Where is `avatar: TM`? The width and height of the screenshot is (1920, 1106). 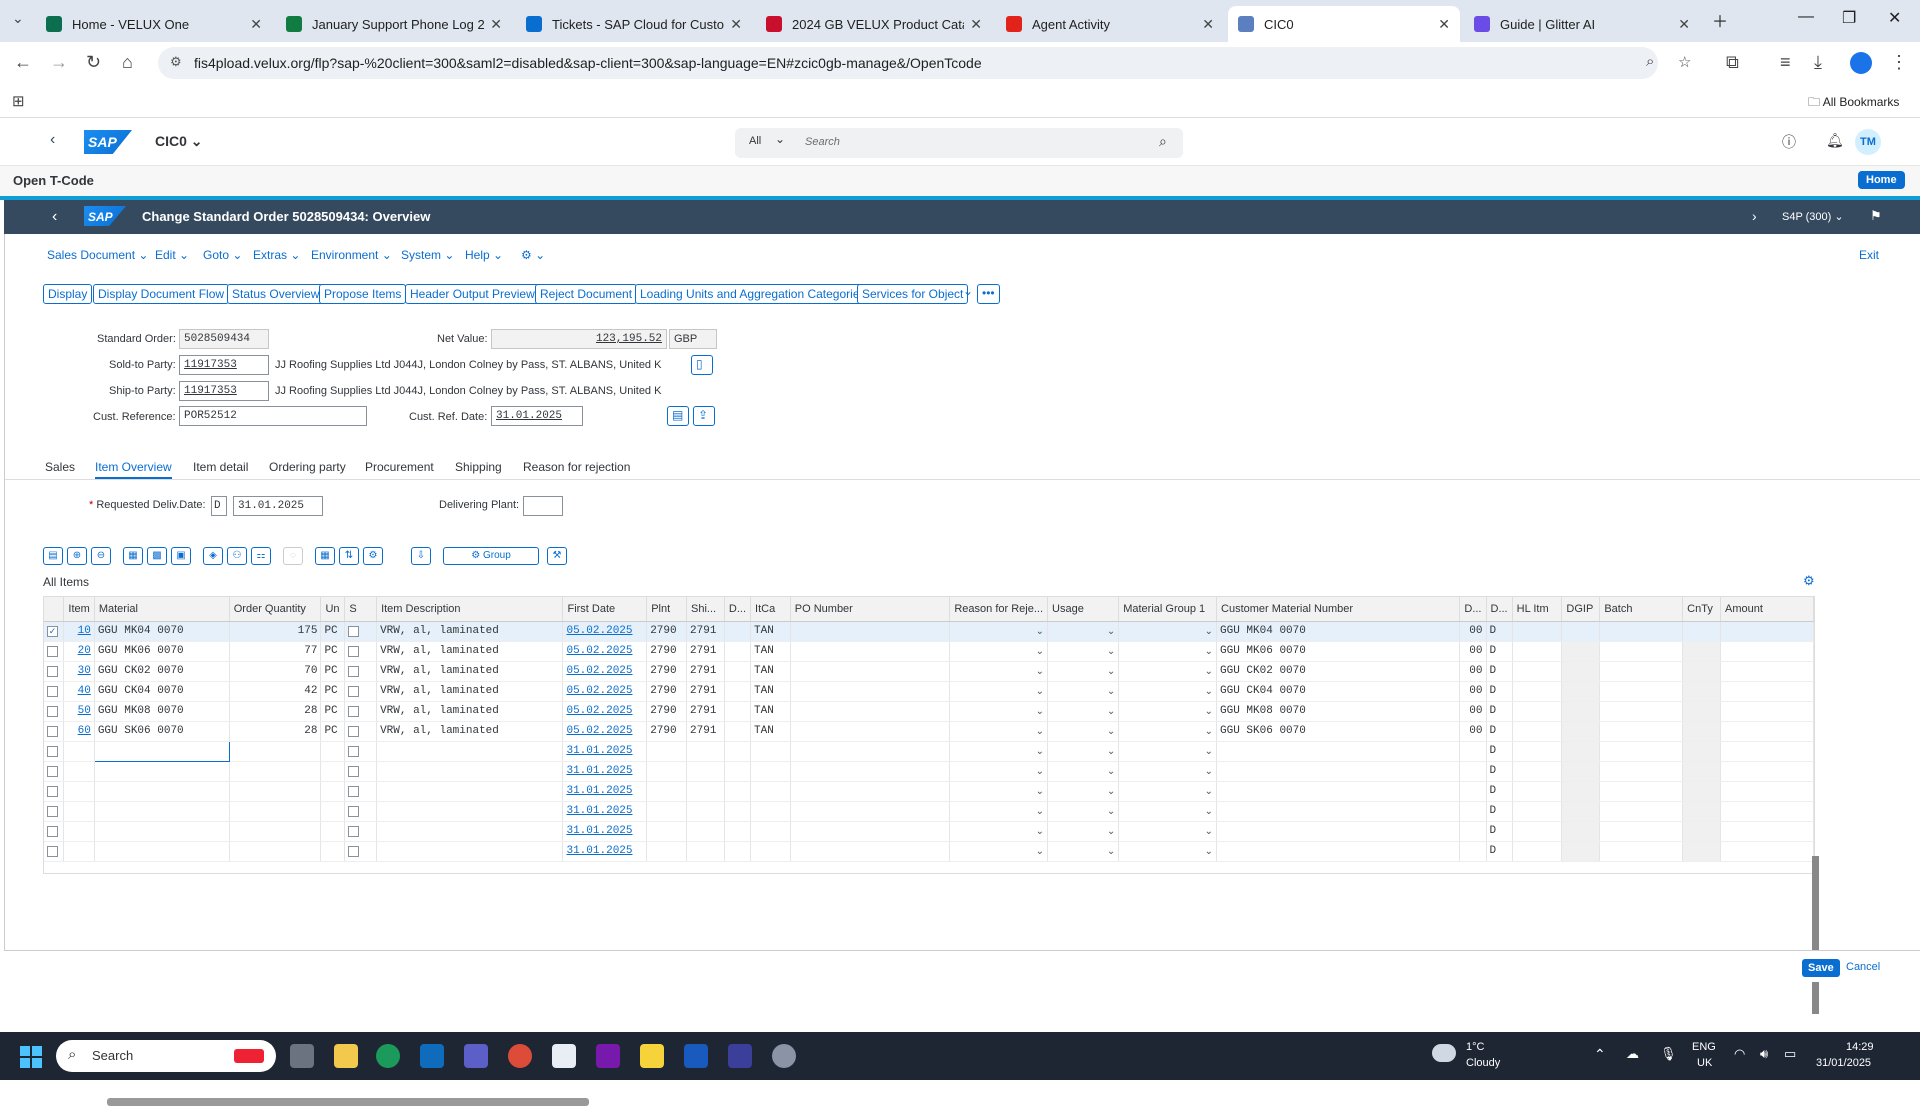 avatar: TM is located at coordinates (1868, 142).